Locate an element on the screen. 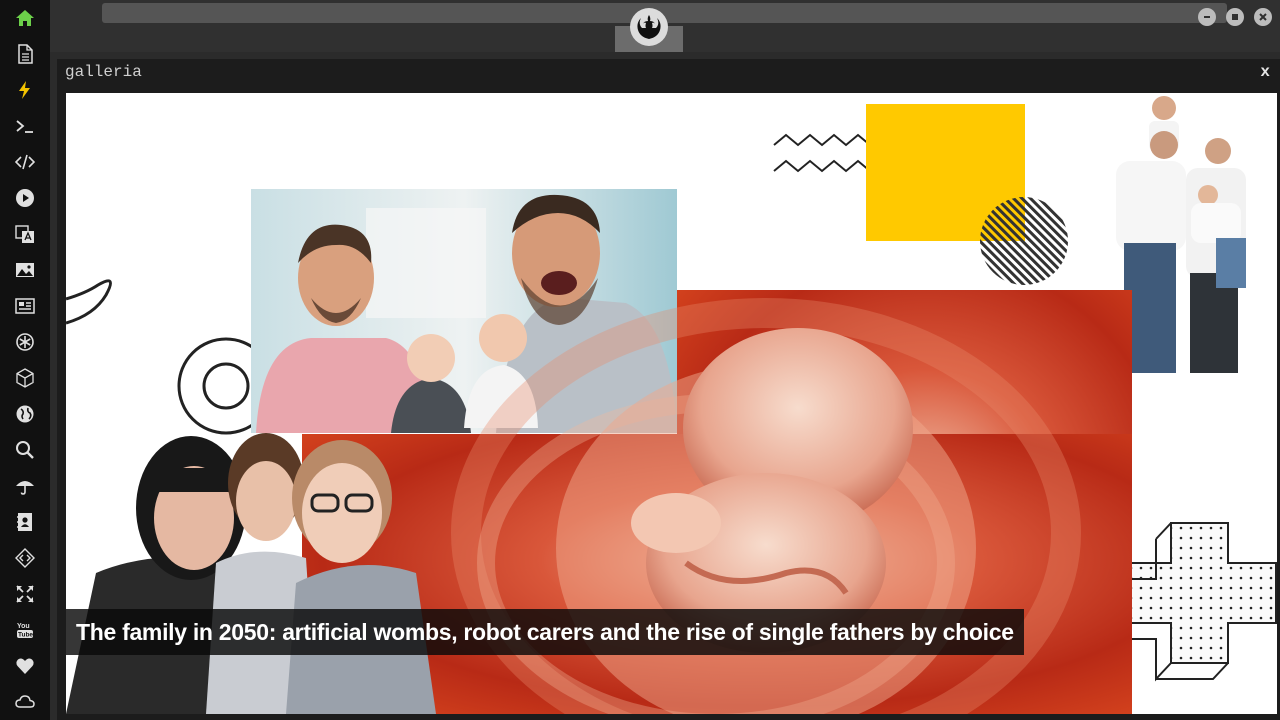 The width and height of the screenshot is (1280, 720). close-icon is located at coordinates (1263, 17).